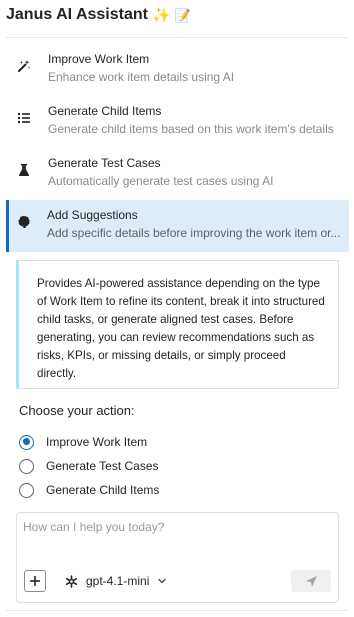 Image resolution: width=354 pixels, height=617 pixels. I want to click on header: Janus AI Assistant ✨ 📝, so click(98, 15).